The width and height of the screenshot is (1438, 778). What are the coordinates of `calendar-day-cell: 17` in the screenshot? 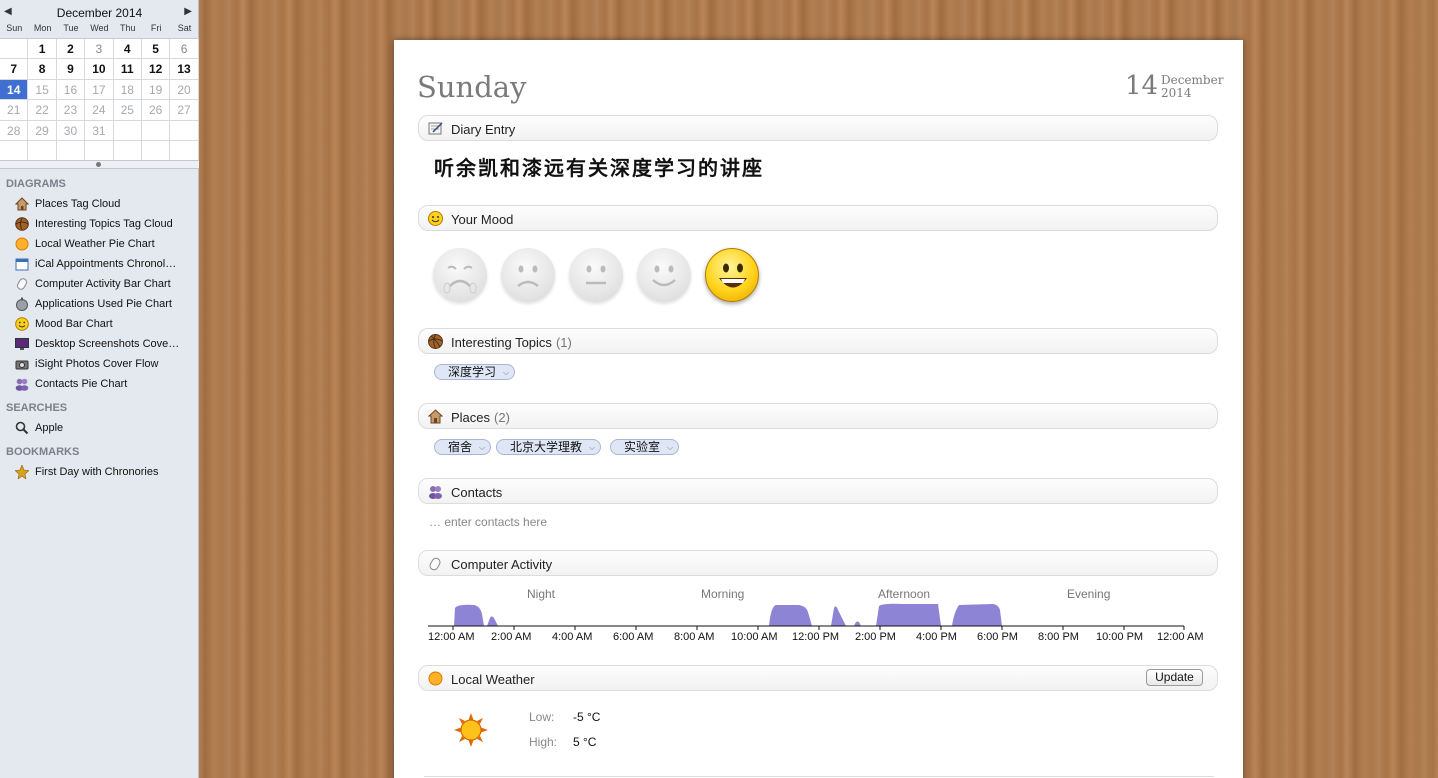 It's located at (99, 90).